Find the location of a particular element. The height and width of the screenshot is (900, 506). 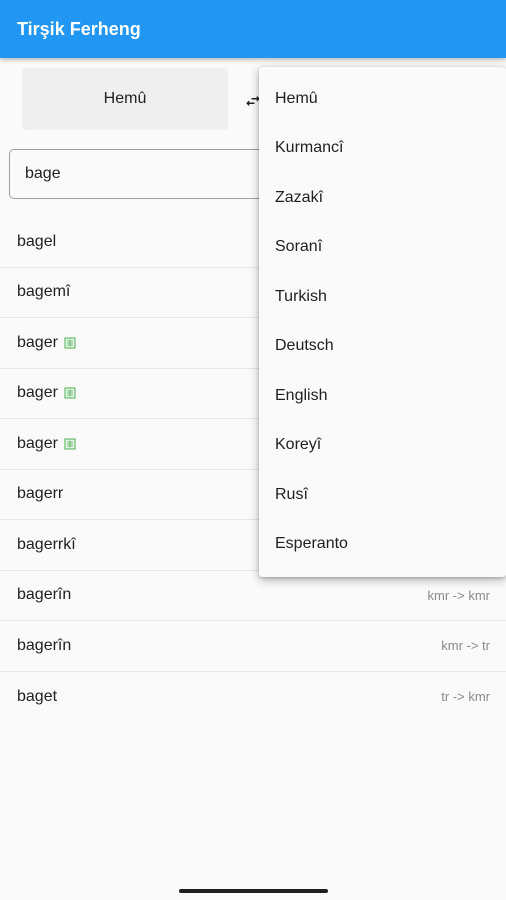

source-language-button: Hemû is located at coordinates (125, 99).